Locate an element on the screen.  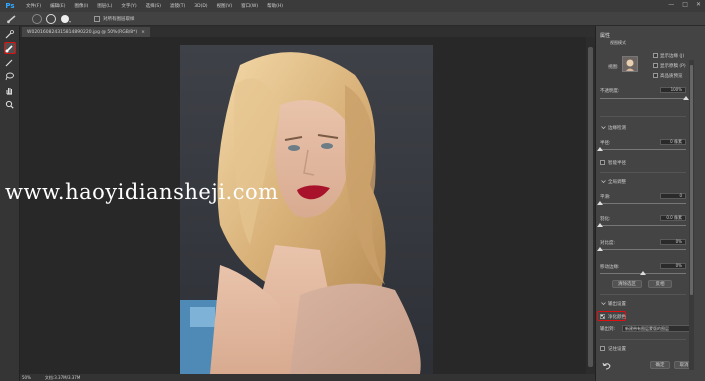
transparency-field: 100% is located at coordinates (673, 90).